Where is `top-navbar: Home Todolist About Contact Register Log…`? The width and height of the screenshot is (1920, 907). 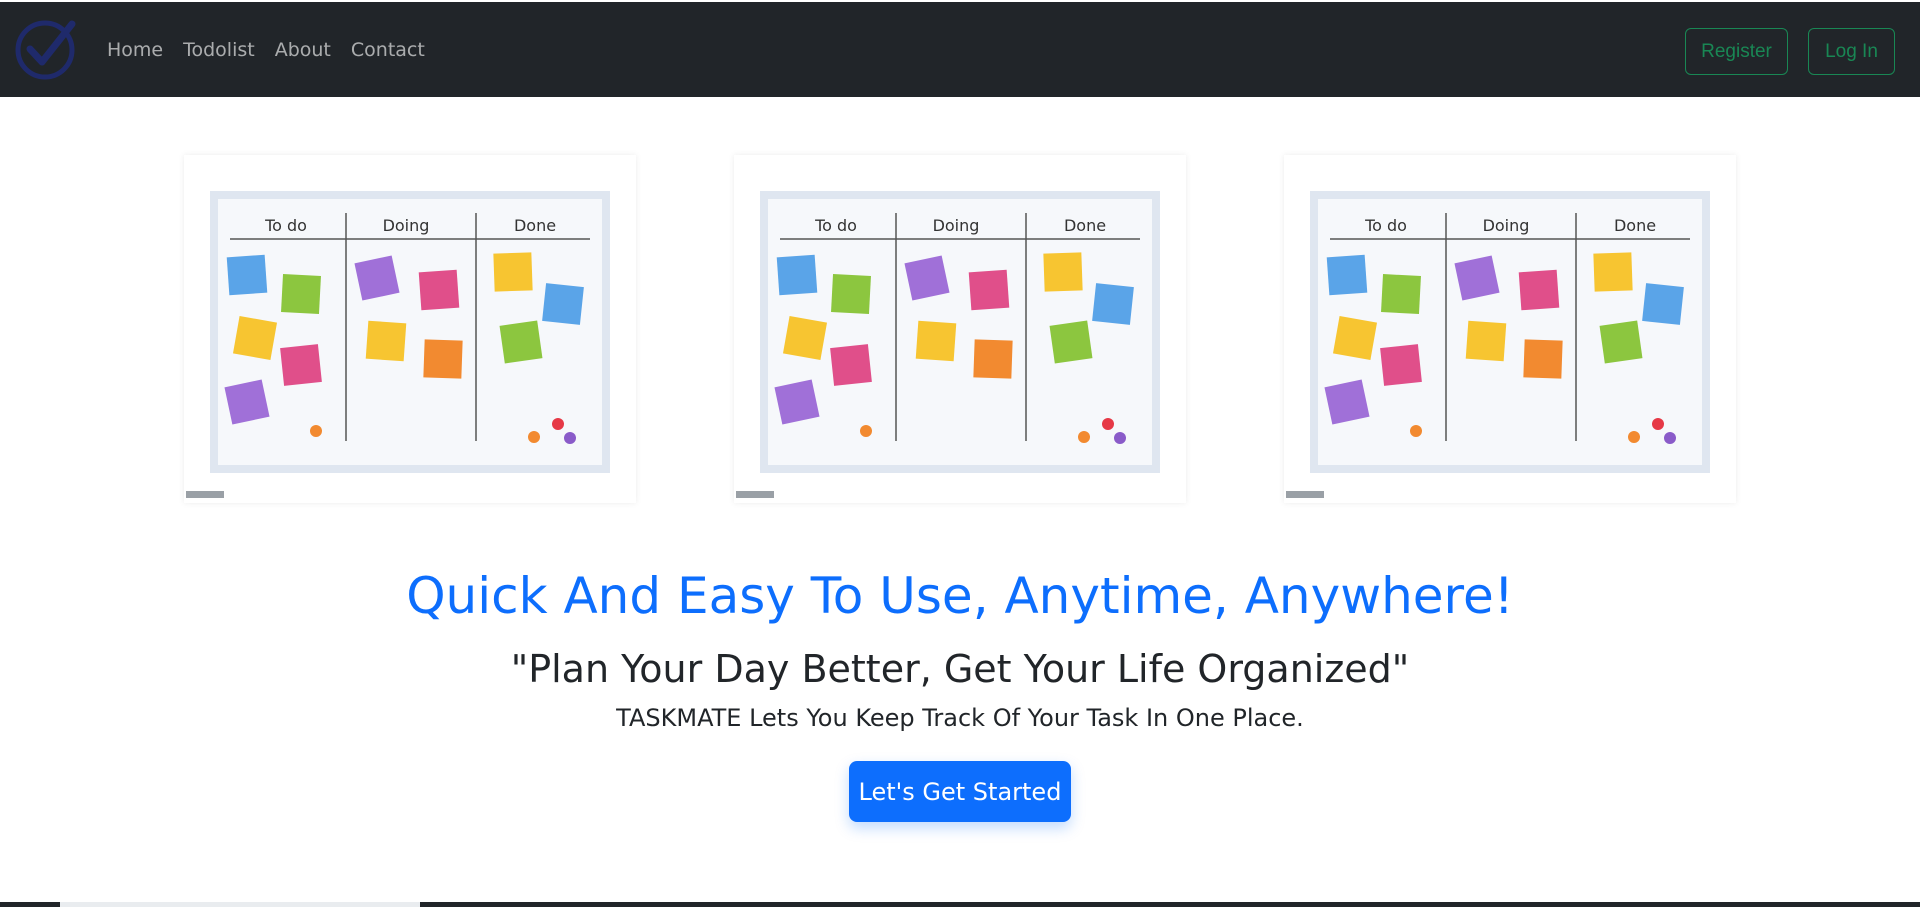 top-navbar: Home Todolist About Contact Register Log… is located at coordinates (960, 49).